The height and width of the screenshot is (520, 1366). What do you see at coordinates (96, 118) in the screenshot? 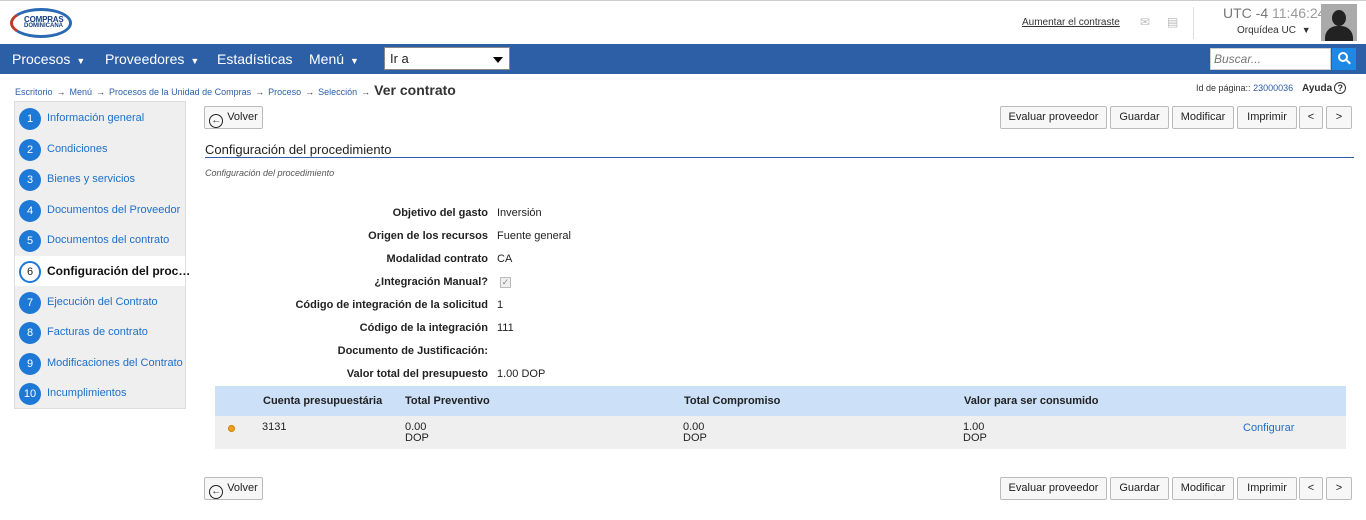
I see `step-label: Información general` at bounding box center [96, 118].